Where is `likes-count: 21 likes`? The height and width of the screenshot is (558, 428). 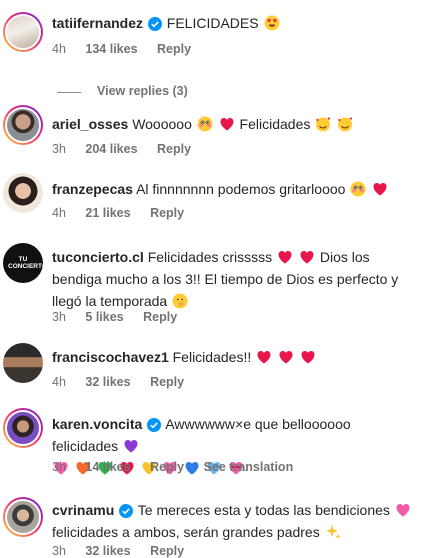
likes-count: 21 likes is located at coordinates (107, 213).